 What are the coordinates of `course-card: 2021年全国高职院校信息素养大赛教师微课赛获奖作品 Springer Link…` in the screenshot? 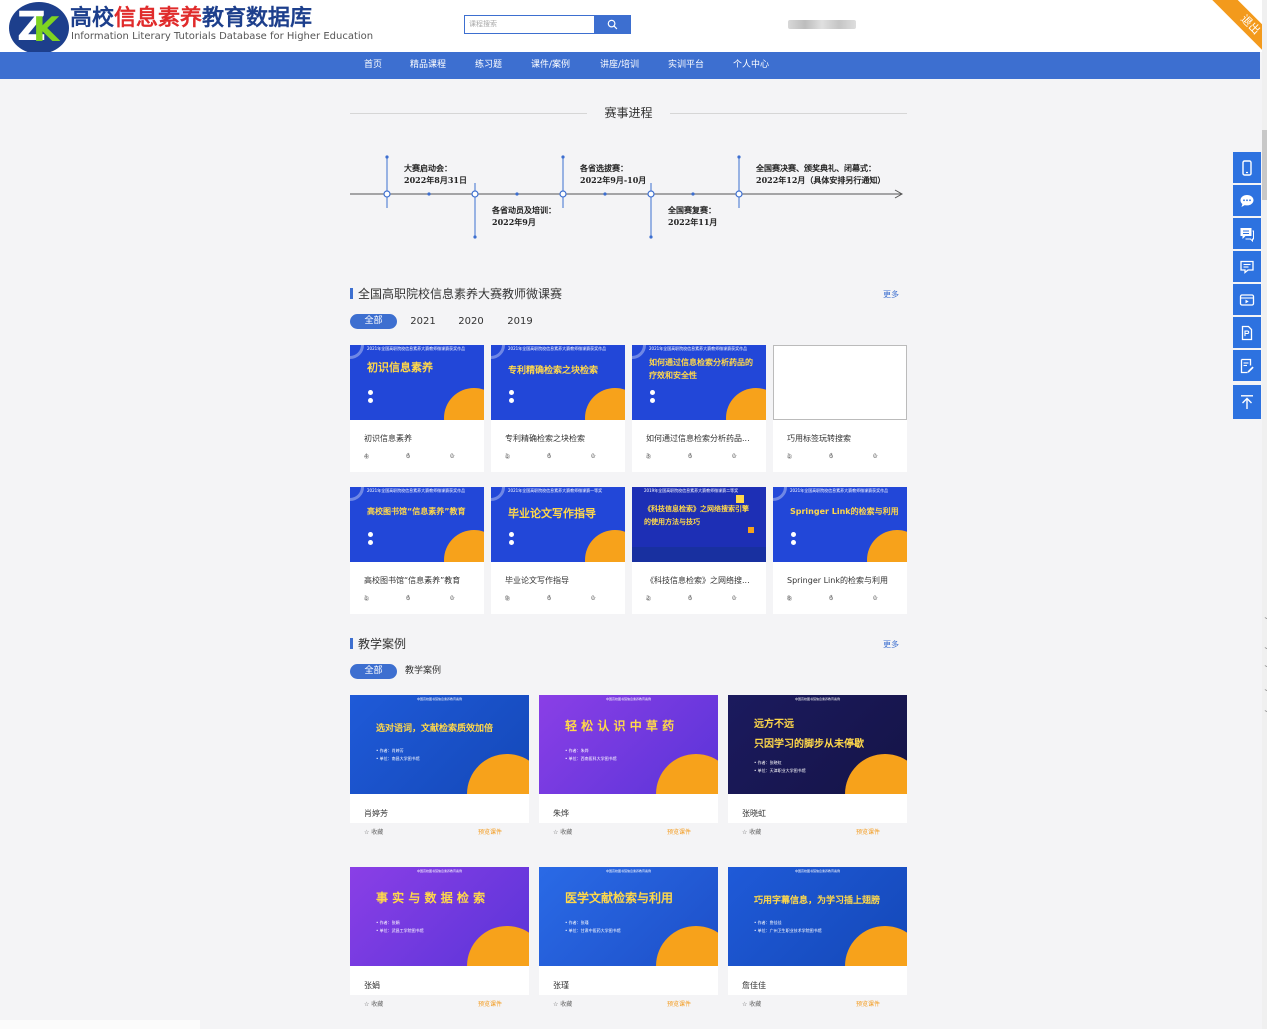 It's located at (840, 550).